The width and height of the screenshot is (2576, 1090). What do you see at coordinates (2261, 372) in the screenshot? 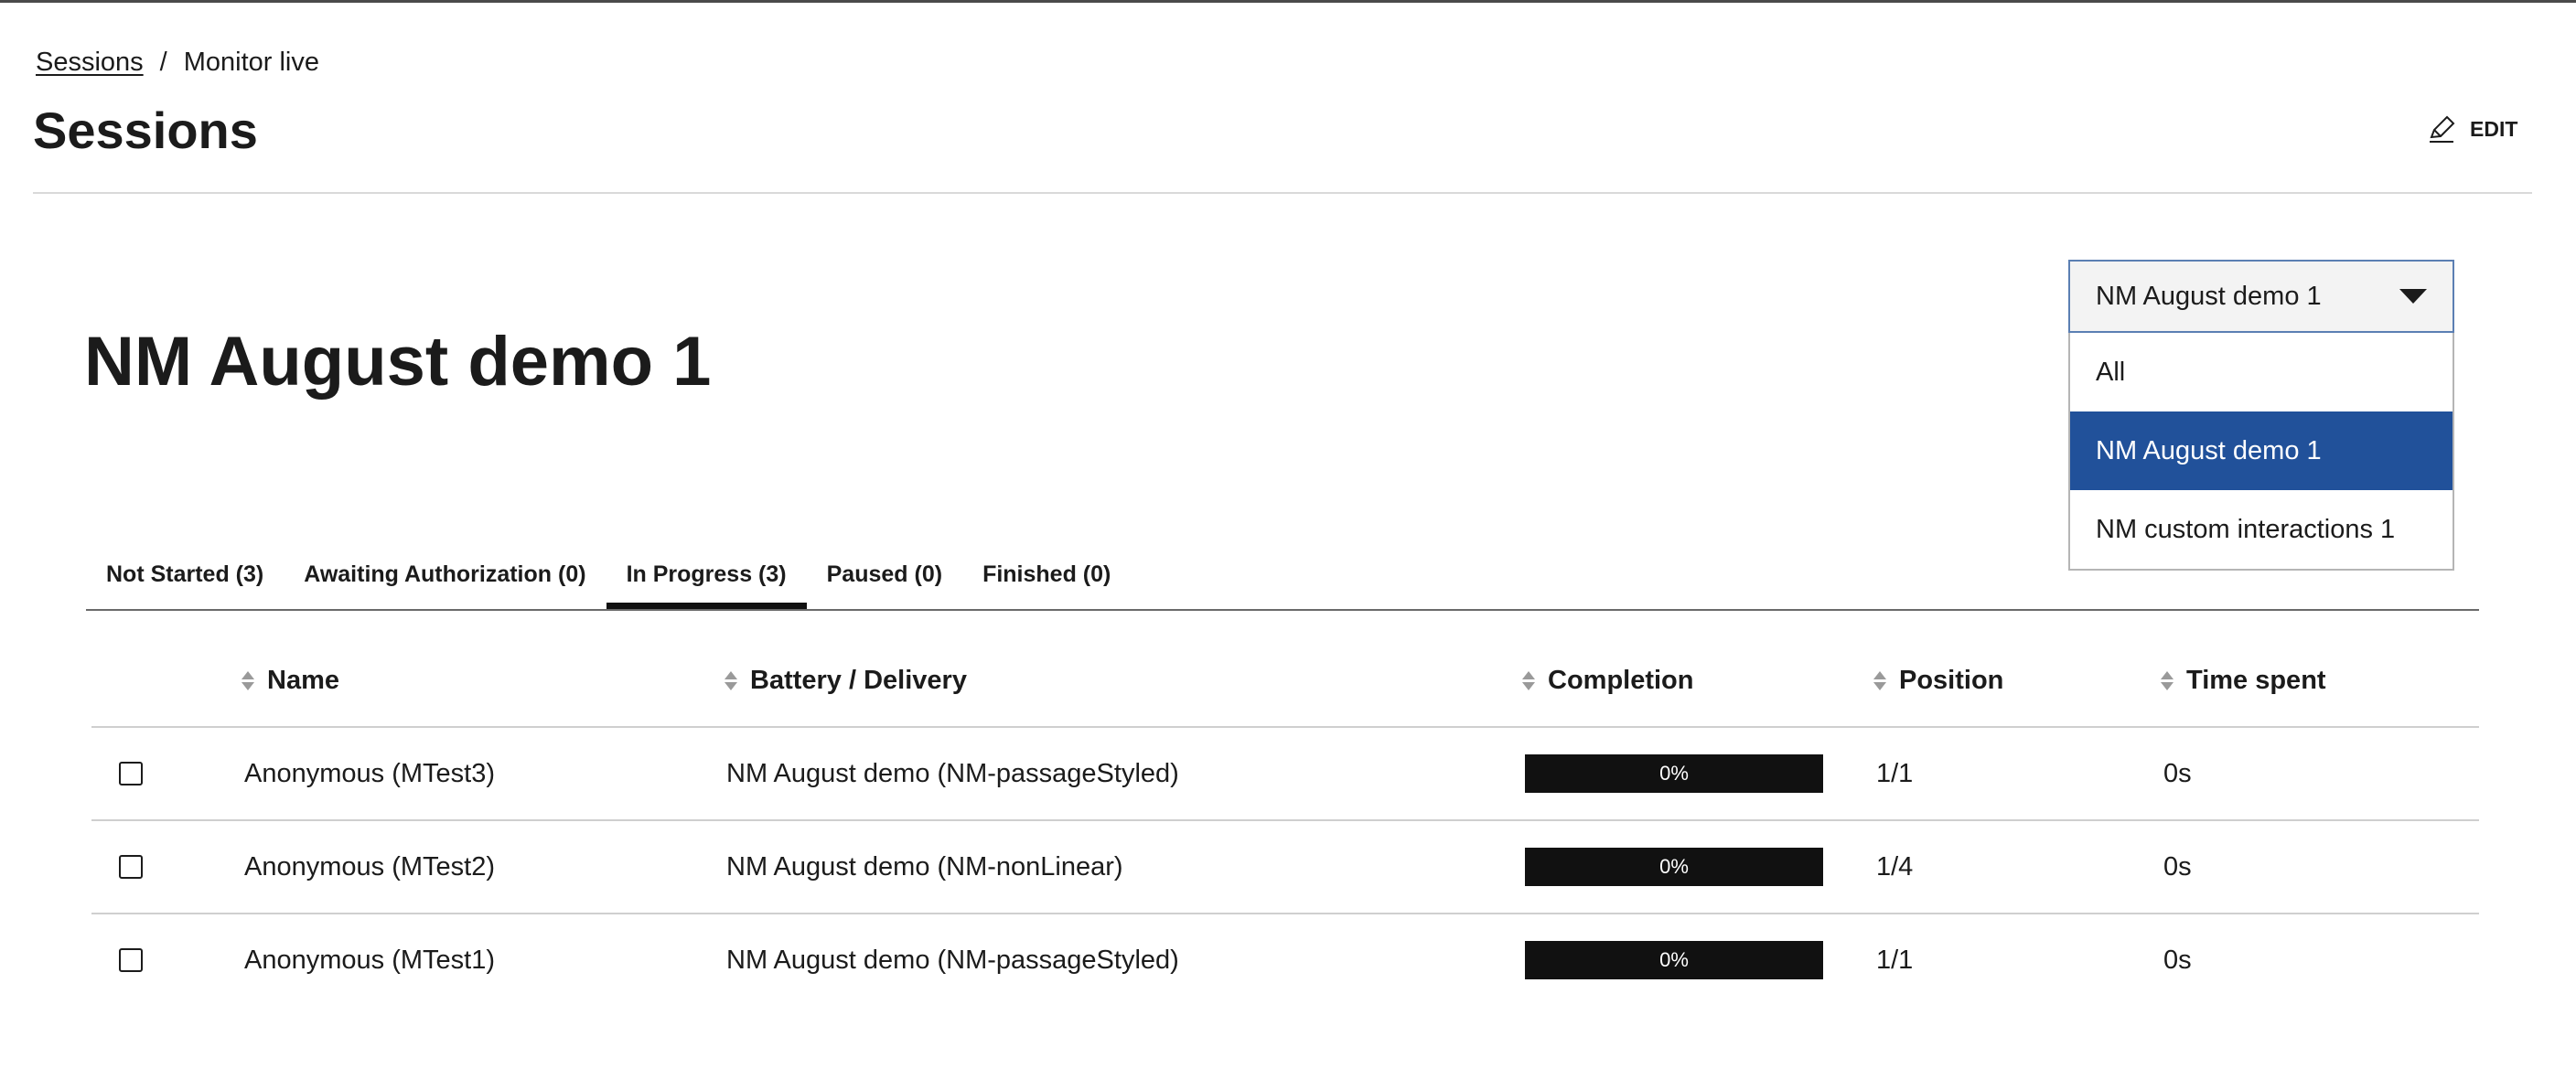
I see `dropdown-option-all: All` at bounding box center [2261, 372].